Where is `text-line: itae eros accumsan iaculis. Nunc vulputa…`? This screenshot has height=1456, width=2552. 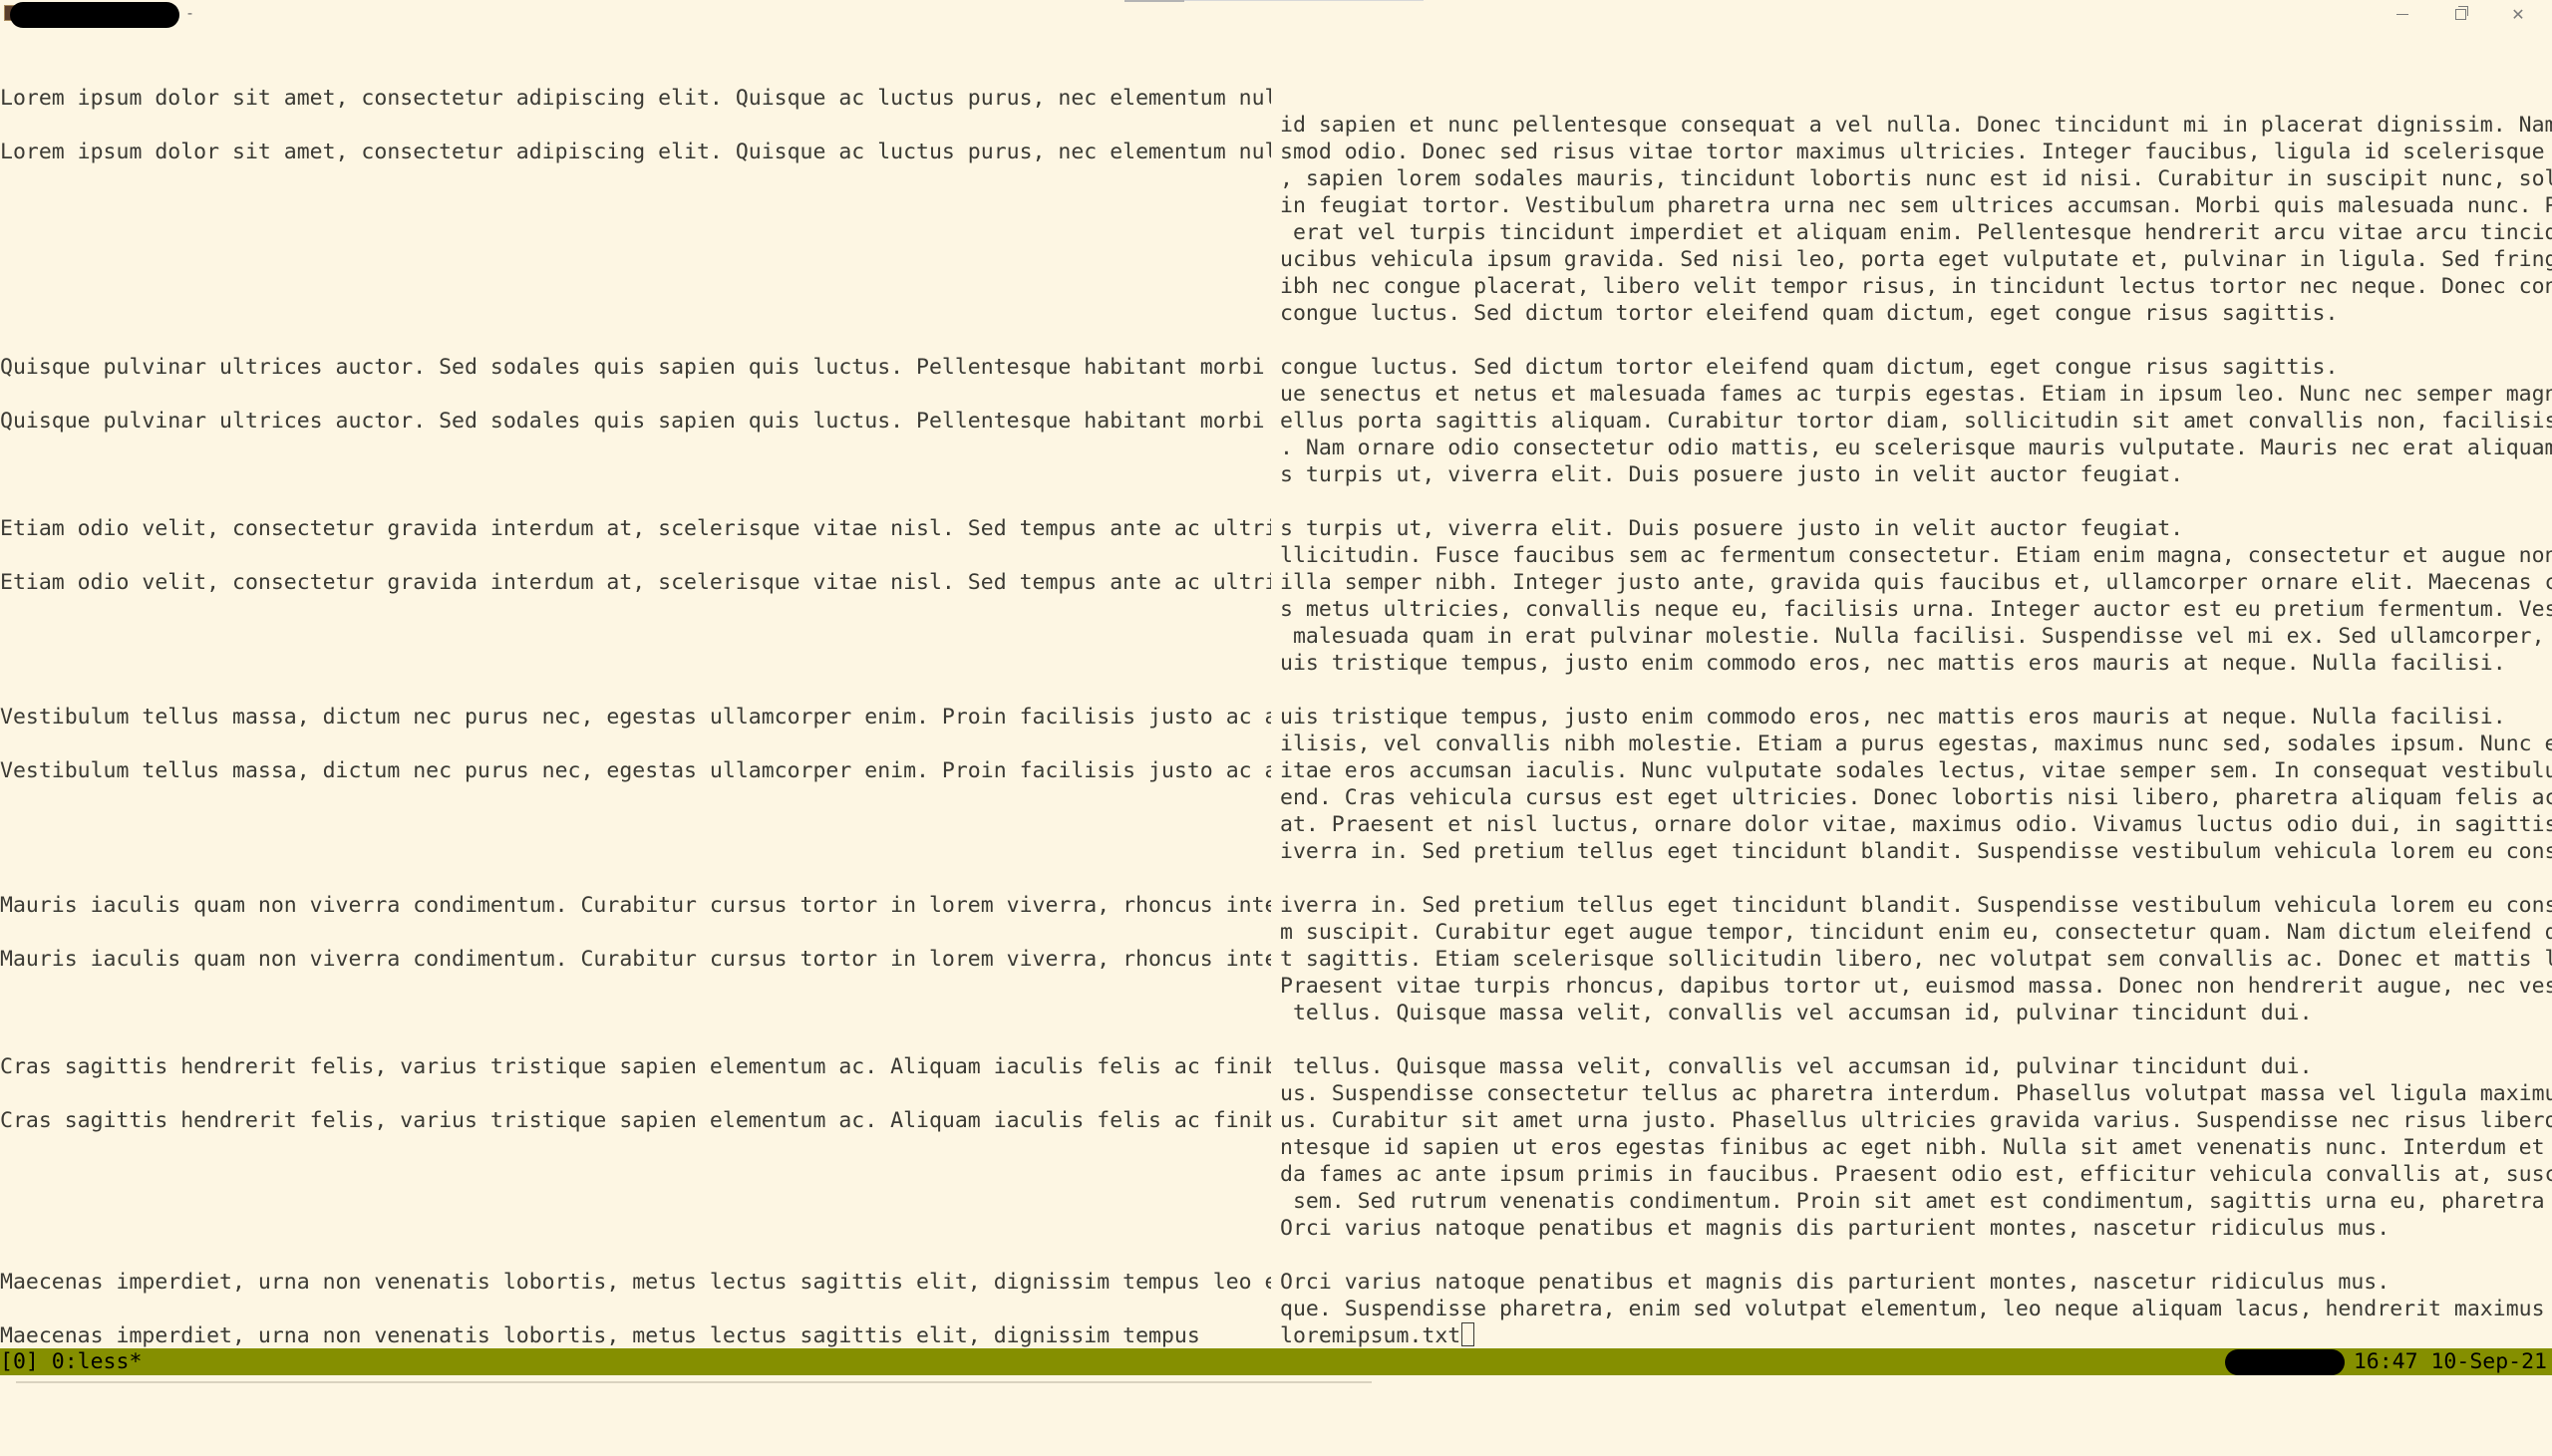
text-line: itae eros accumsan iaculis. Nunc vulputa… is located at coordinates (1916, 771).